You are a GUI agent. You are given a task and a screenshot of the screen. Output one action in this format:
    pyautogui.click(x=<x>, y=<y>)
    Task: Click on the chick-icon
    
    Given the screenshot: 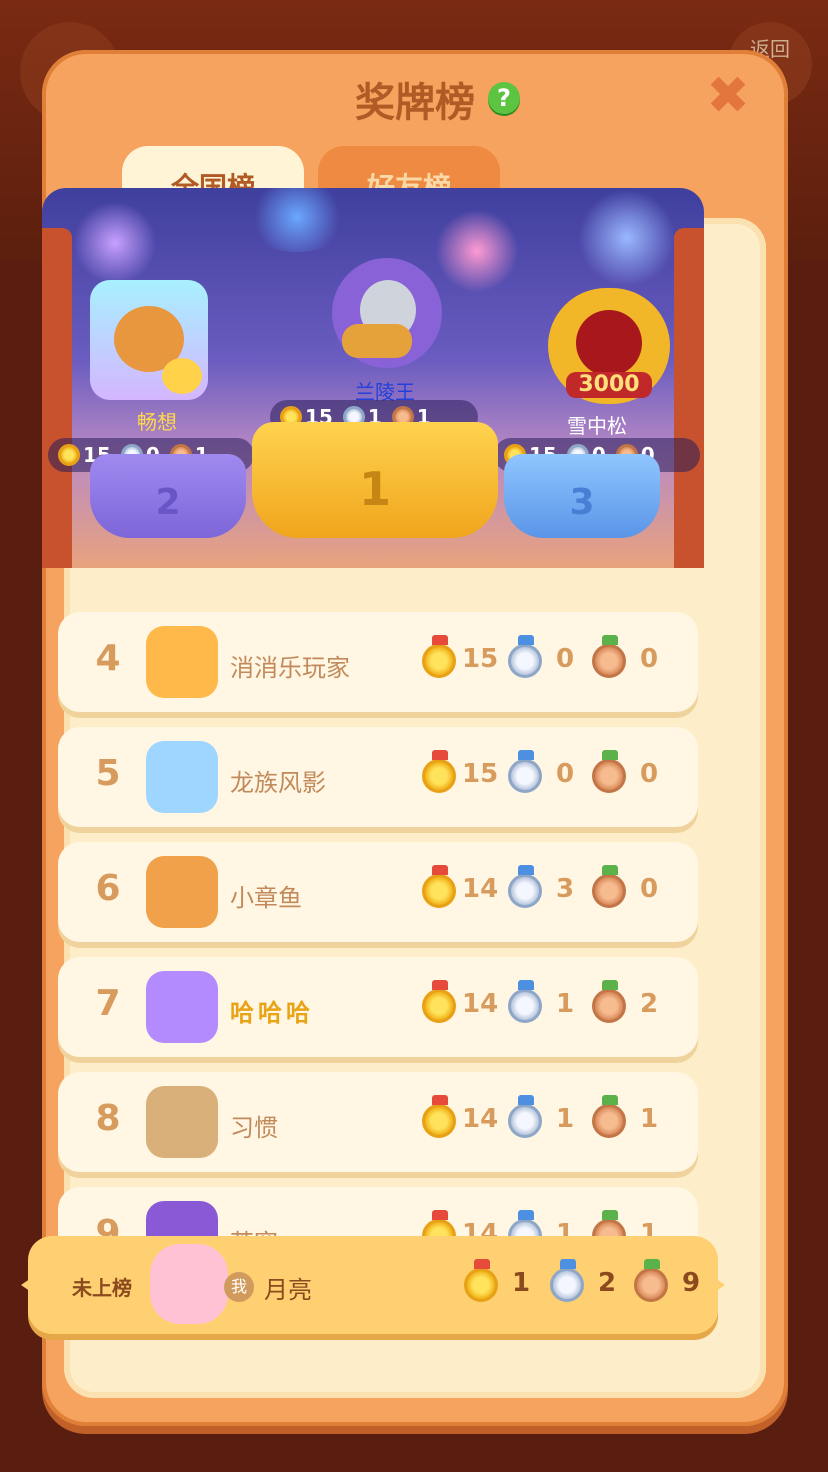 What is the action you would take?
    pyautogui.click(x=182, y=376)
    